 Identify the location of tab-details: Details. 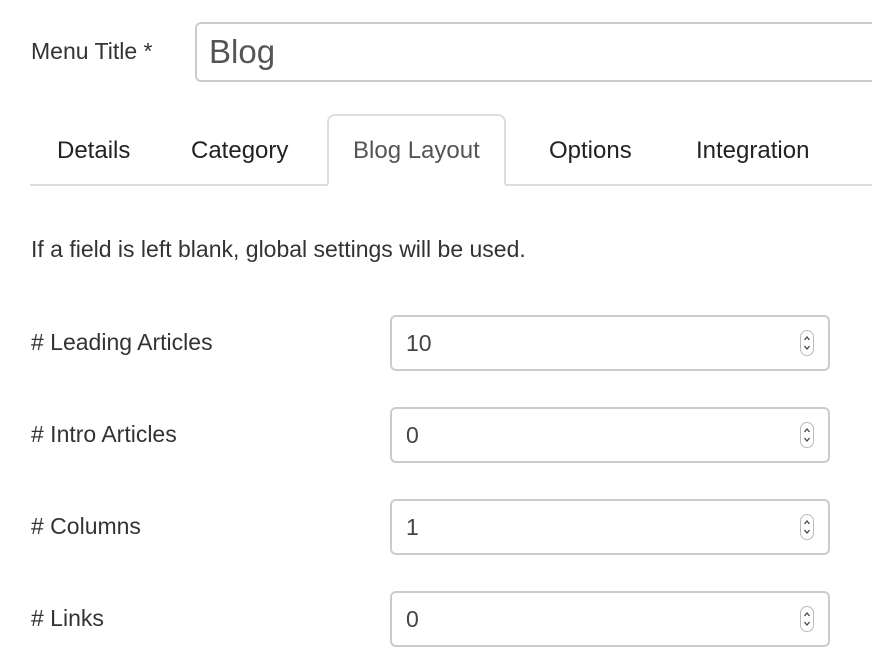
(93, 150).